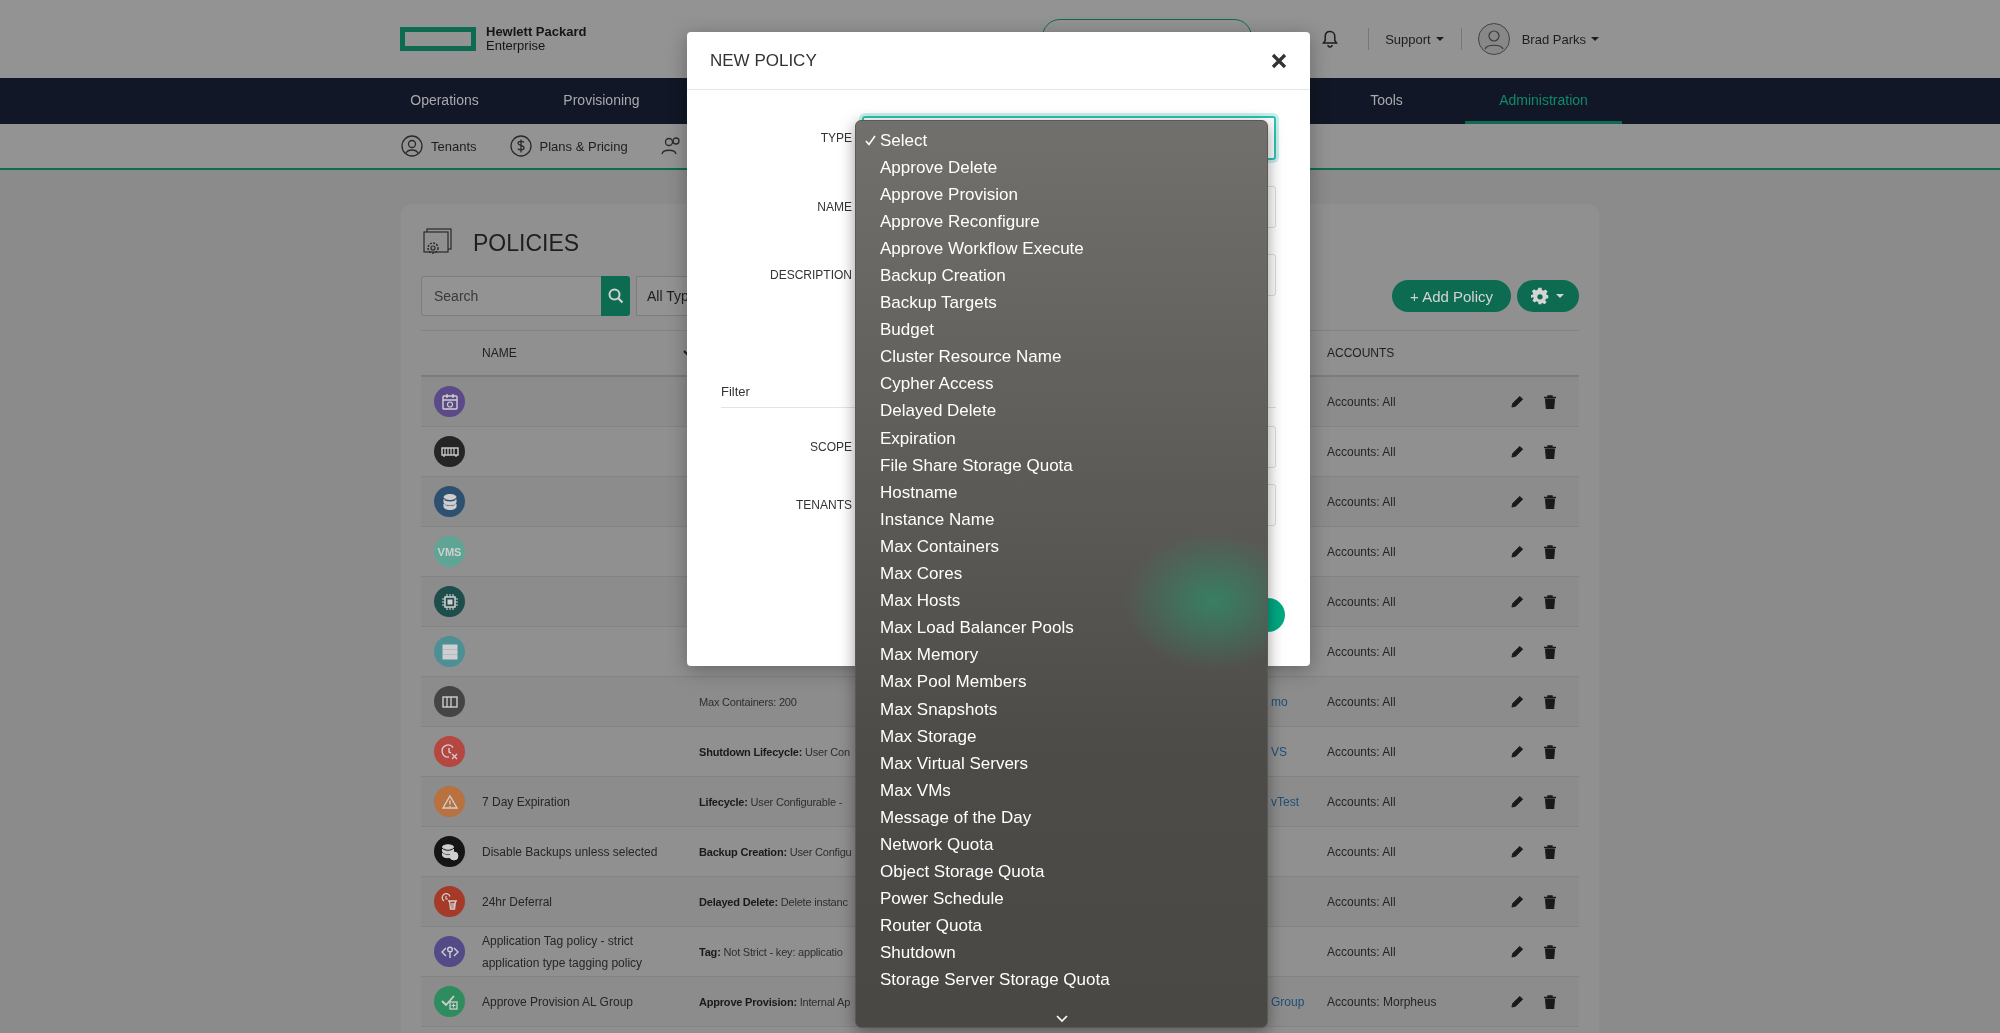  Describe the element at coordinates (563, 952) in the screenshot. I see `policy-name: Application Tag policy - strict application type tagging policy` at that location.